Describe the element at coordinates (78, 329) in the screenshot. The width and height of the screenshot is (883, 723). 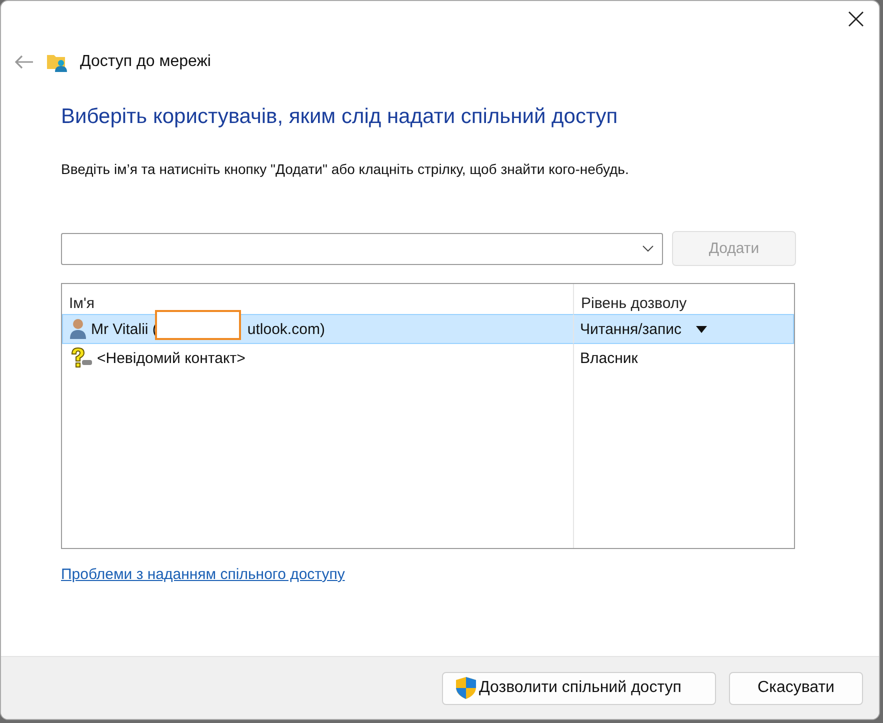
I see `user-icon` at that location.